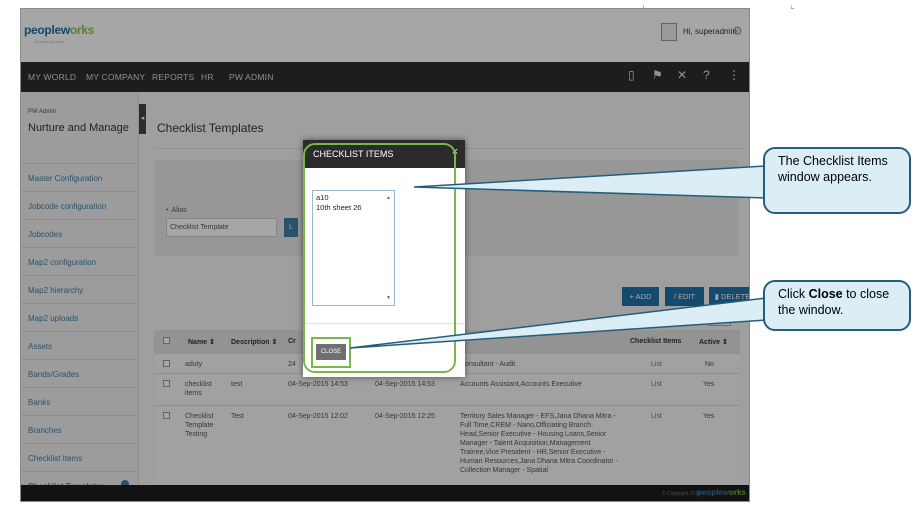  What do you see at coordinates (825, 294) in the screenshot?
I see `callout-text-bold: Close` at bounding box center [825, 294].